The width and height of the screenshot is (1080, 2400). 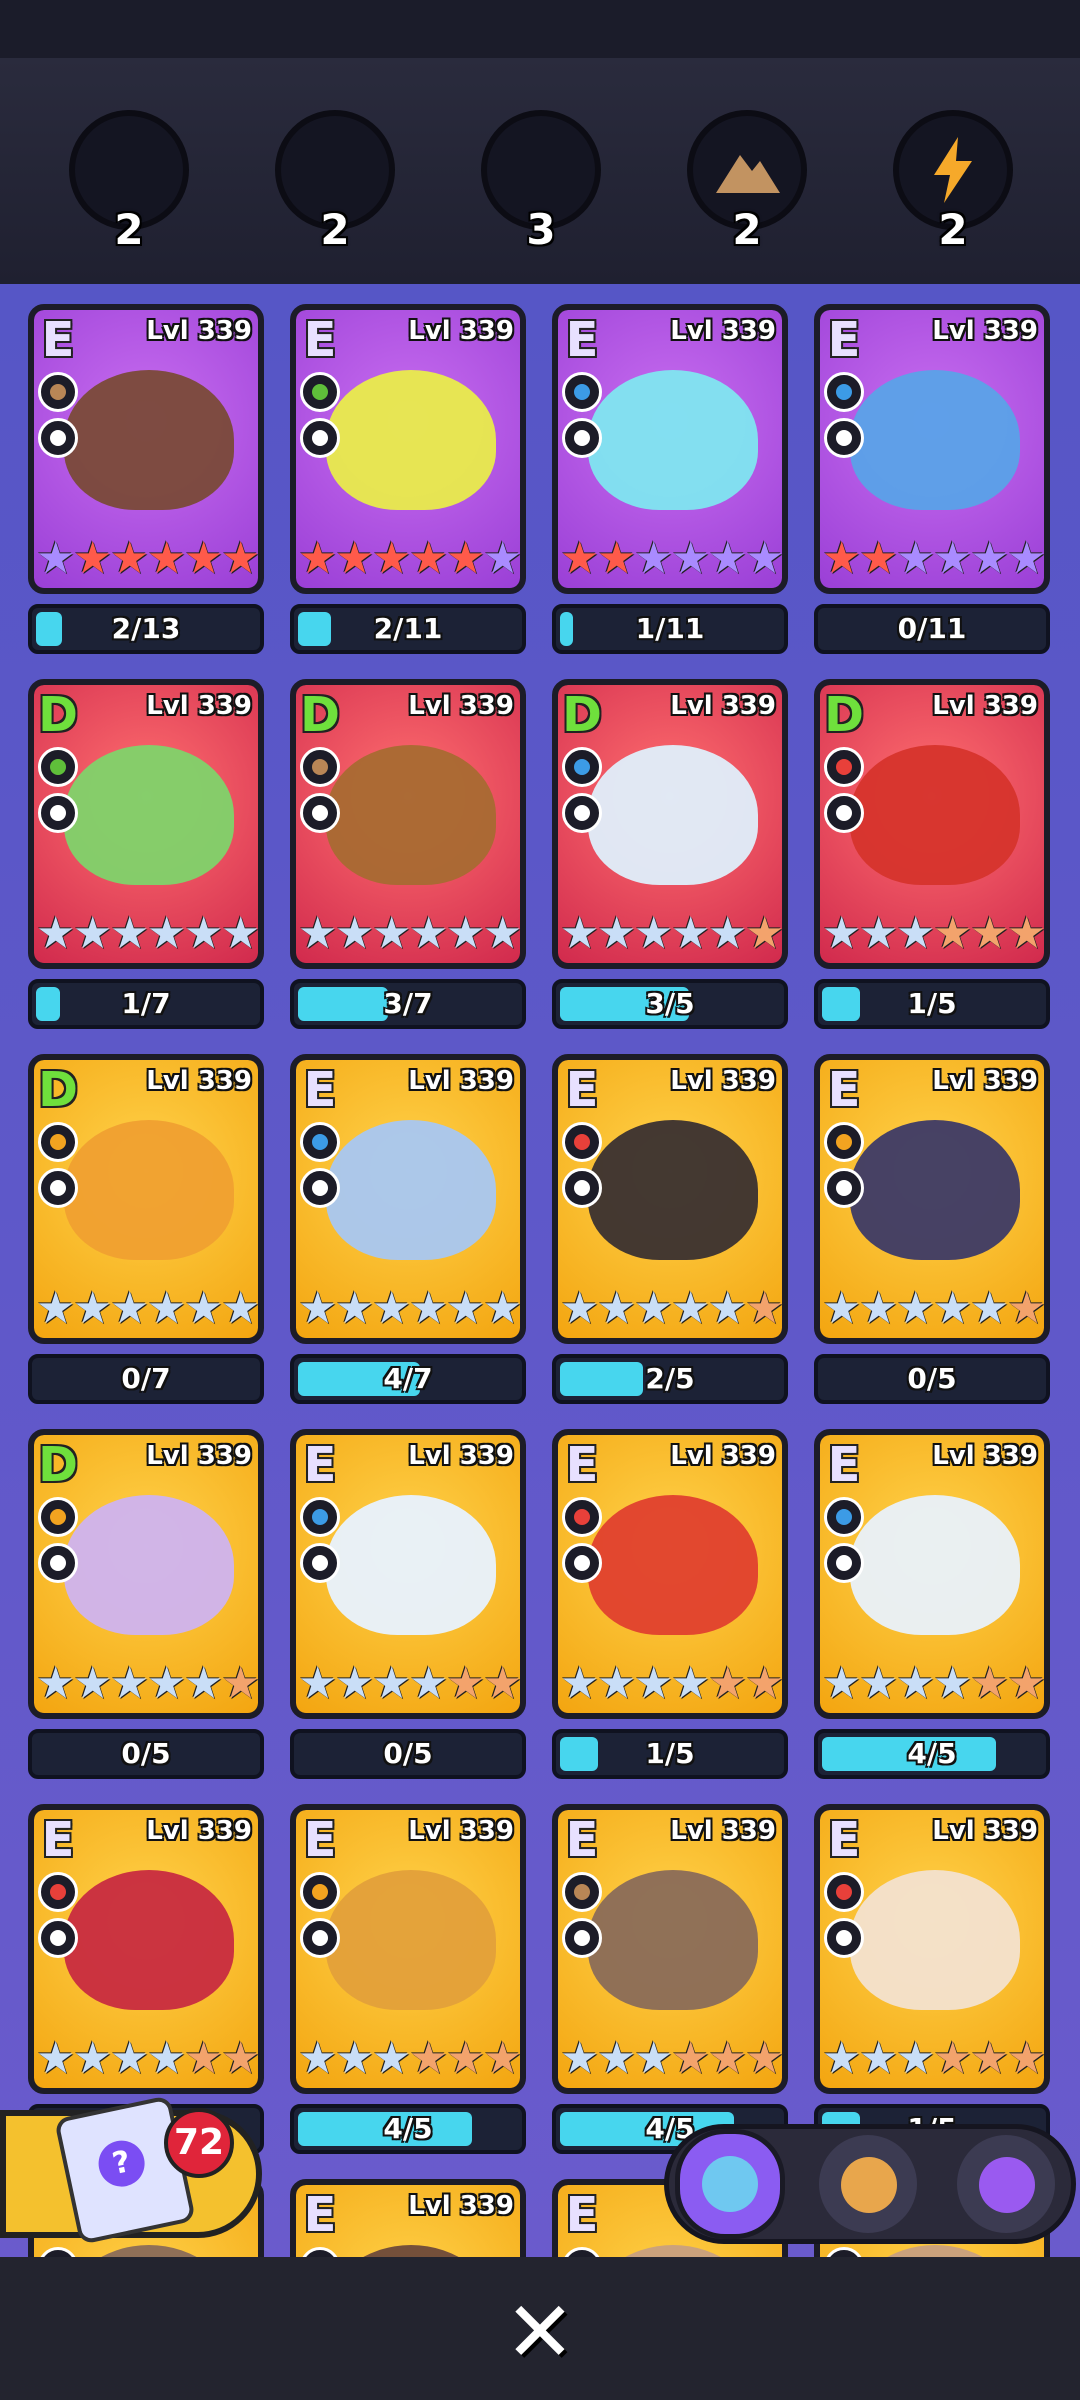 What do you see at coordinates (868, 2184) in the screenshot?
I see `bread-bear-tab` at bounding box center [868, 2184].